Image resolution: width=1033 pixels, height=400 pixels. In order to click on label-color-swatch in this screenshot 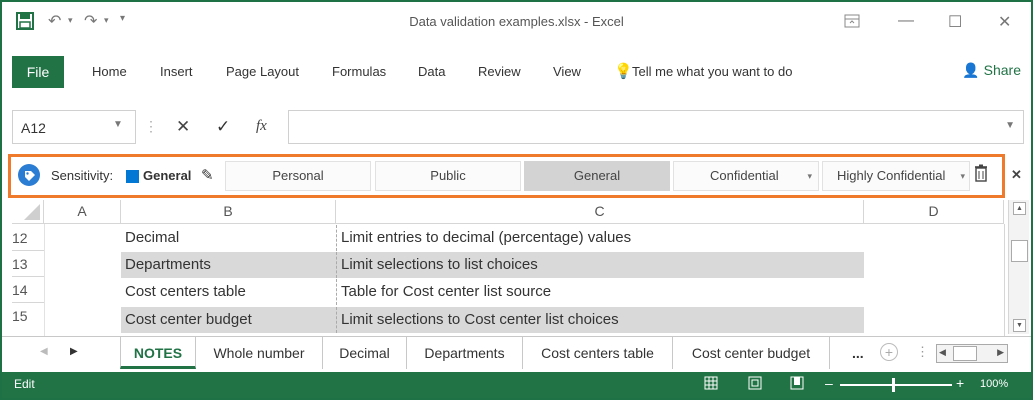, I will do `click(132, 176)`.